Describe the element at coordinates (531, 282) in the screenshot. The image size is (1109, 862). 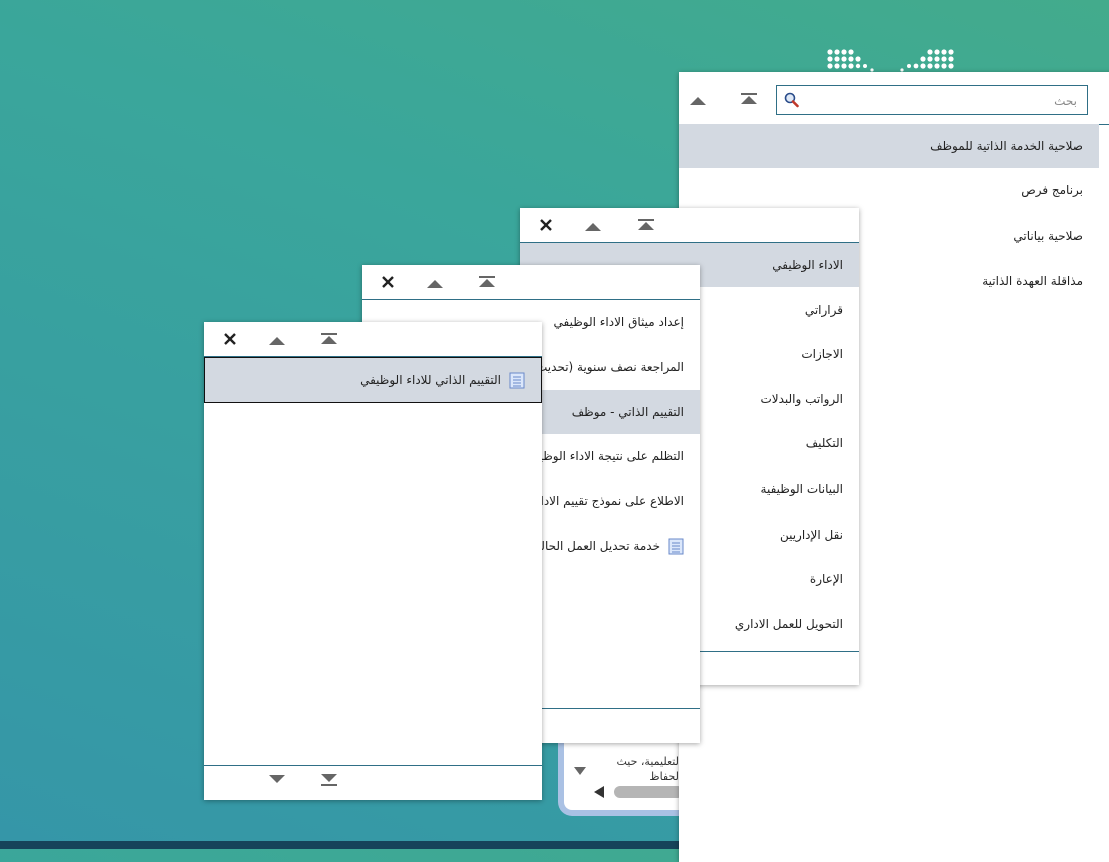
I see `actions-header` at that location.